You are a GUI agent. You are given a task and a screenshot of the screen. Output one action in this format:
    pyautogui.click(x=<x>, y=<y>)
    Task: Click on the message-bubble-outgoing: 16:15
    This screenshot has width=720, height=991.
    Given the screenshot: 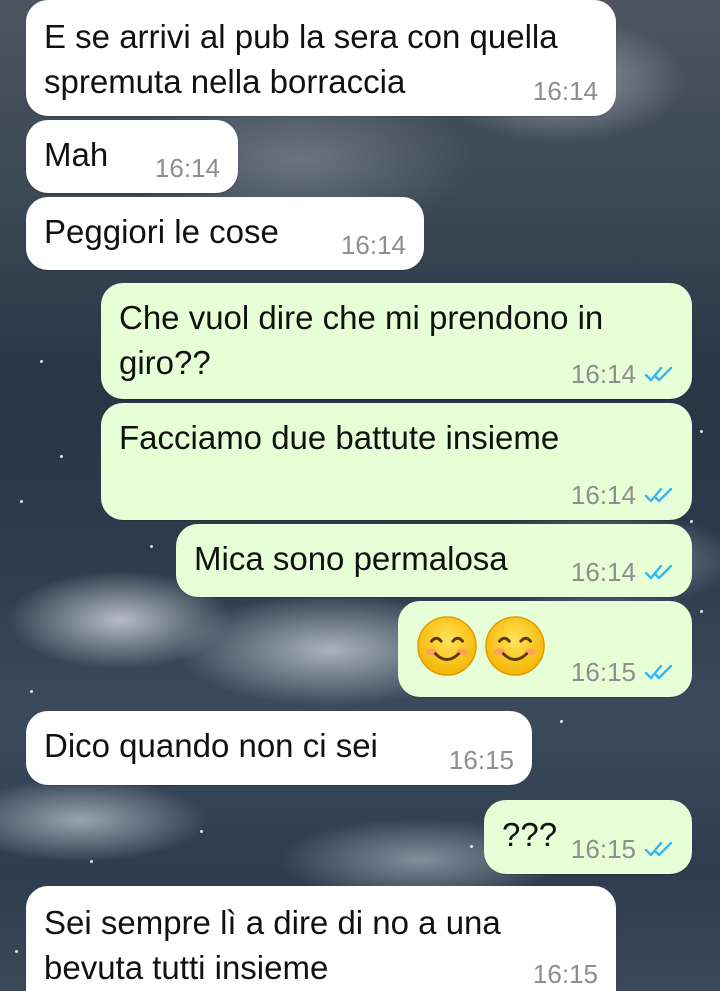 What is the action you would take?
    pyautogui.click(x=545, y=649)
    